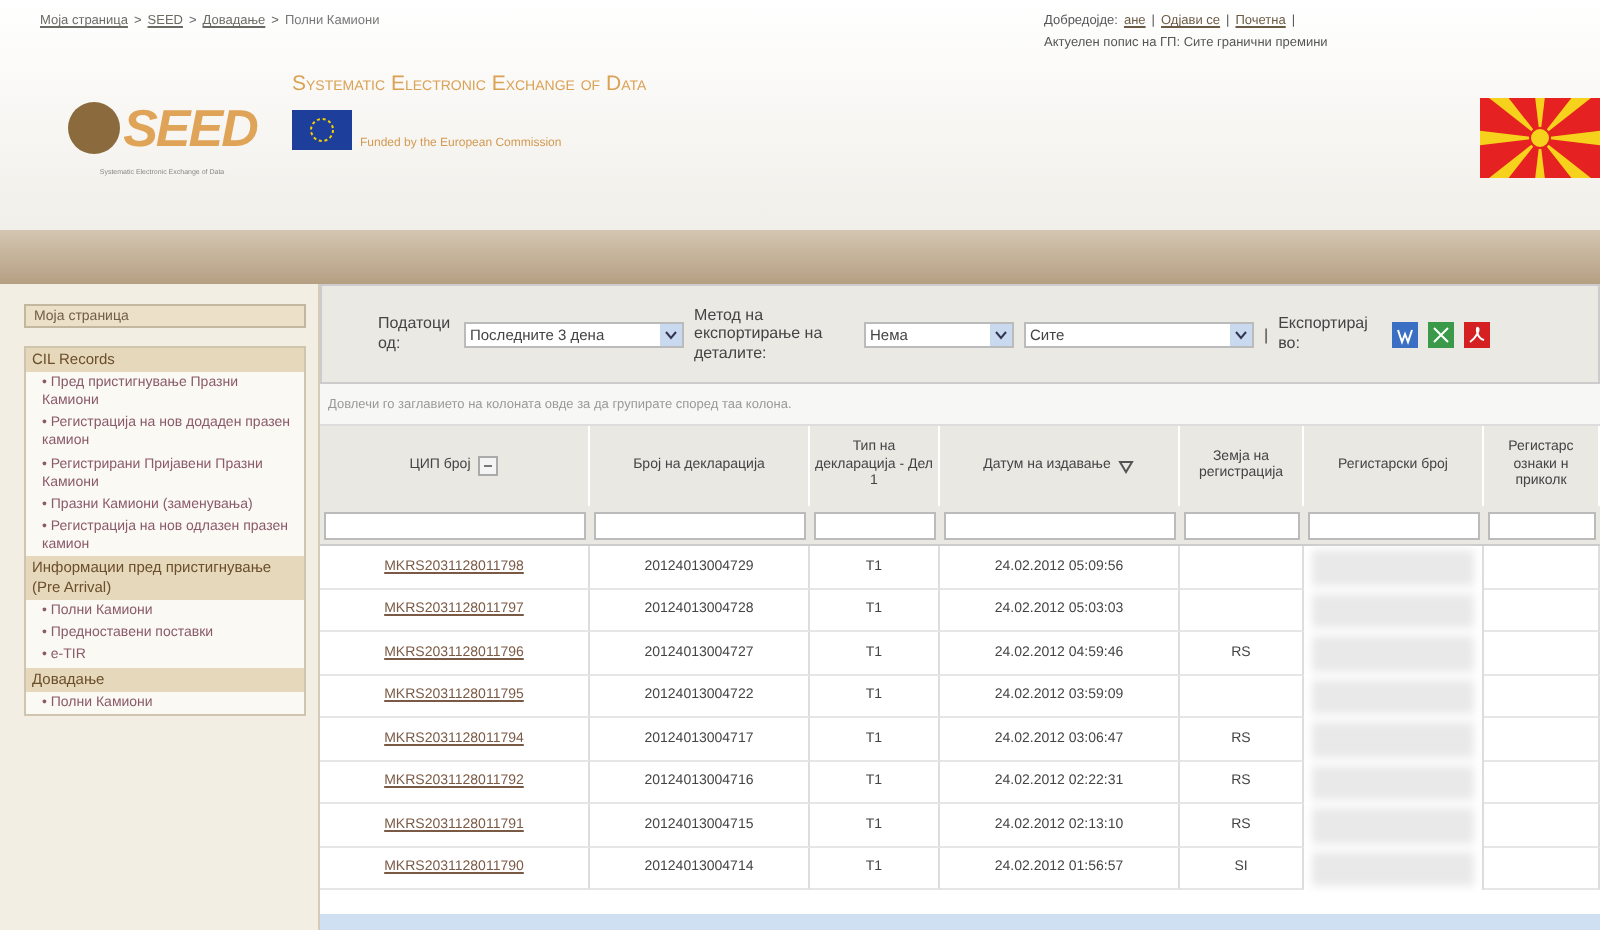 Image resolution: width=1600 pixels, height=930 pixels. I want to click on data-from-label: Податоци од:, so click(415, 334).